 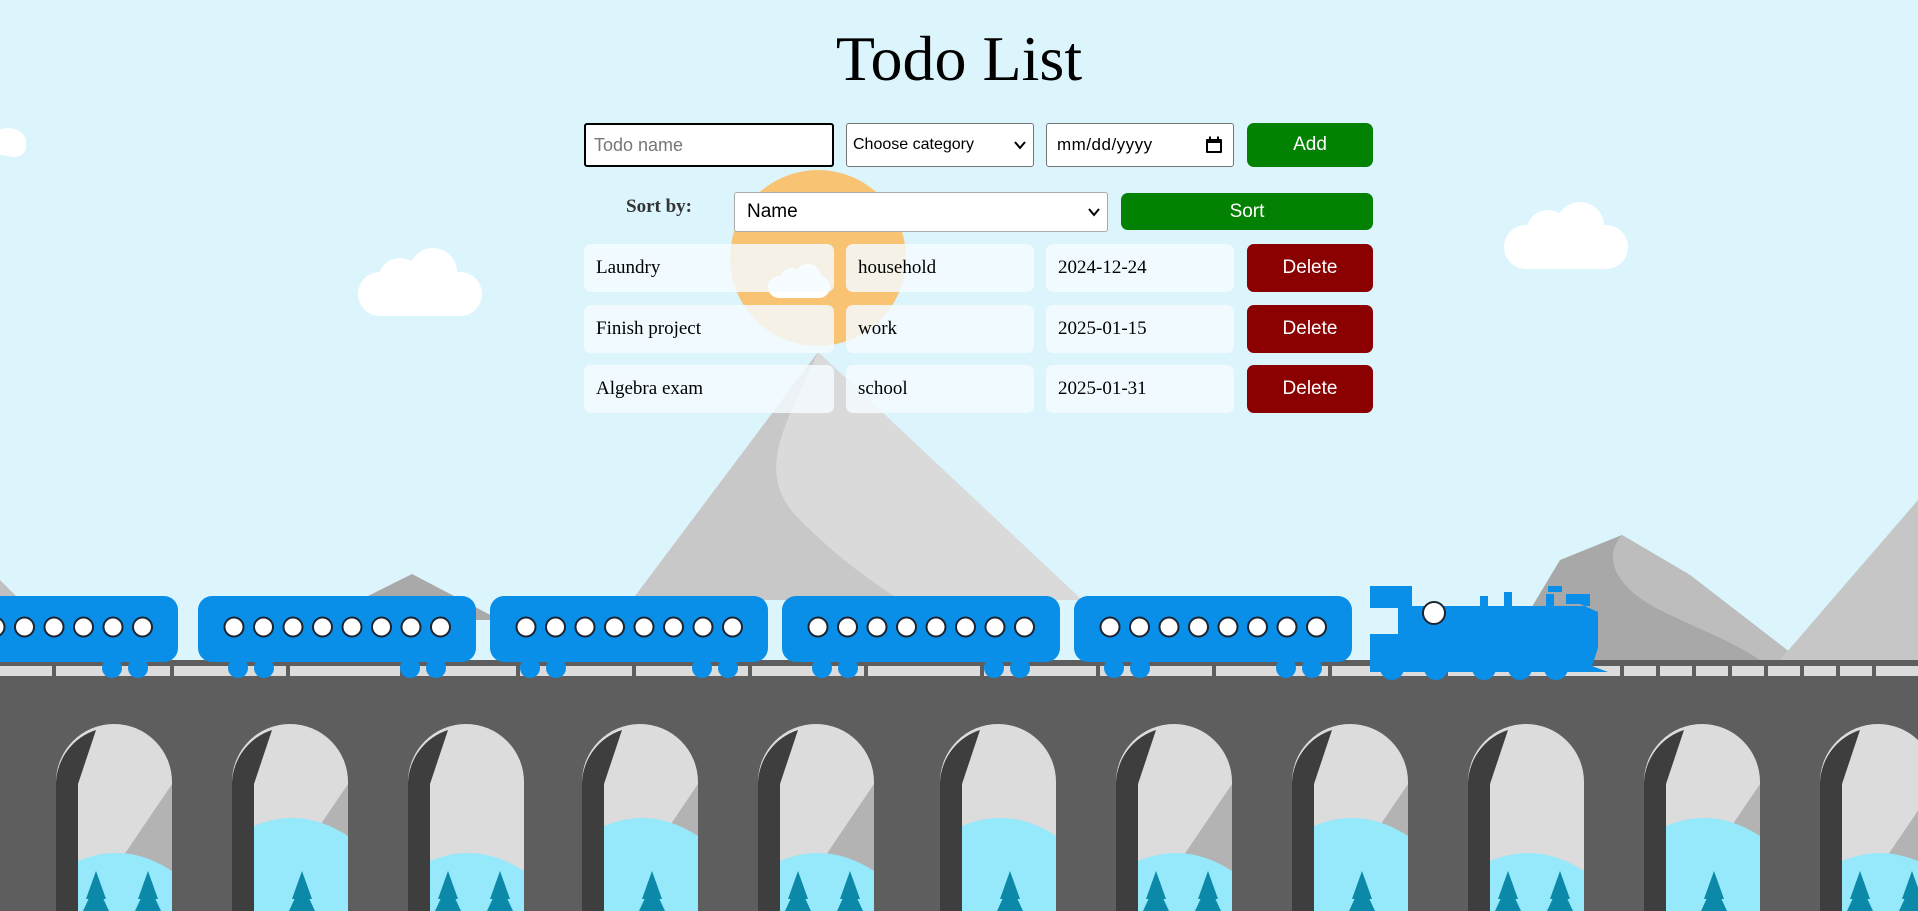 What do you see at coordinates (709, 145) in the screenshot?
I see `todo-name-input` at bounding box center [709, 145].